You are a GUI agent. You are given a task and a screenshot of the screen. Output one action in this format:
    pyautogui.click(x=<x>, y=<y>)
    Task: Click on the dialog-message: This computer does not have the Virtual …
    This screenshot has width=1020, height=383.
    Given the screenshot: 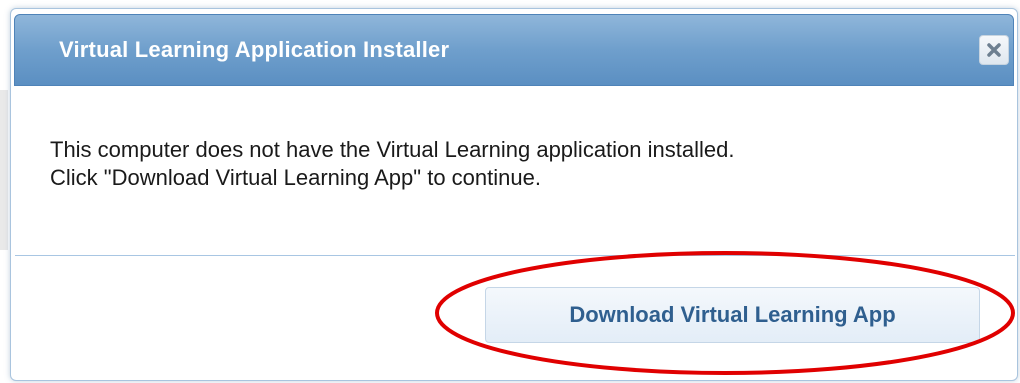 What is the action you would take?
    pyautogui.click(x=520, y=164)
    